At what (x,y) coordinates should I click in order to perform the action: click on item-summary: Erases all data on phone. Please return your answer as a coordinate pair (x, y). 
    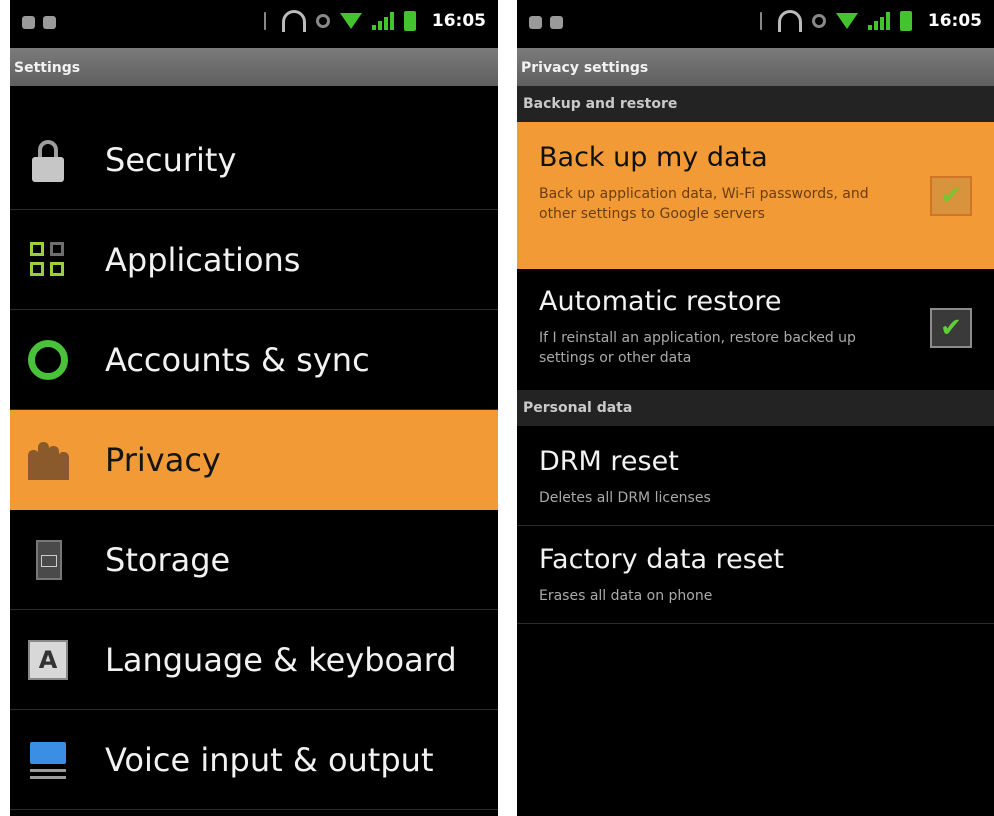
    Looking at the image, I should click on (626, 596).